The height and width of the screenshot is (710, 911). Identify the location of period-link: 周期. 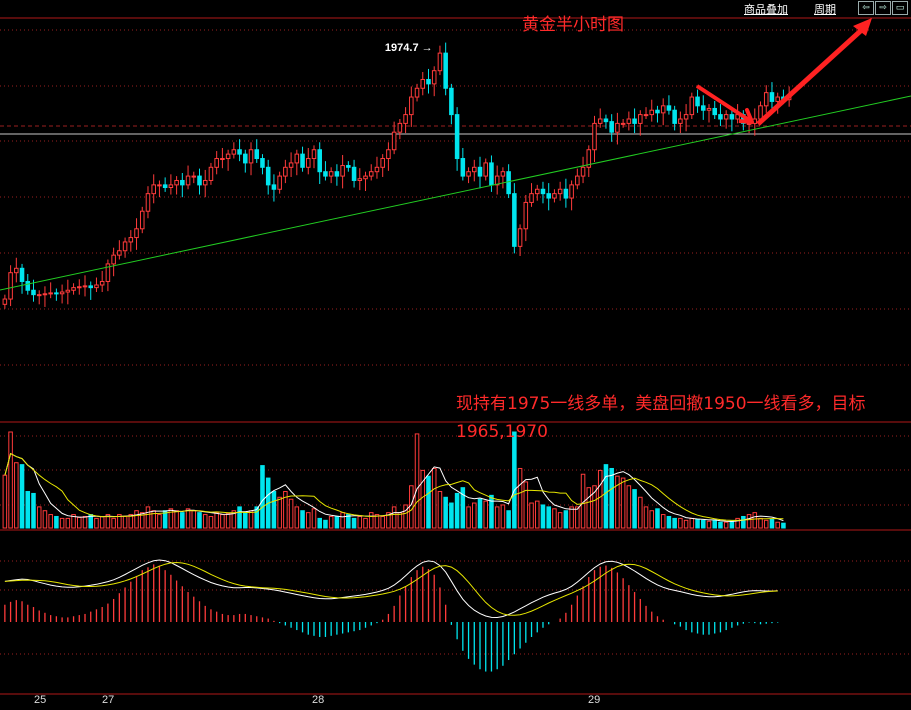
(825, 9).